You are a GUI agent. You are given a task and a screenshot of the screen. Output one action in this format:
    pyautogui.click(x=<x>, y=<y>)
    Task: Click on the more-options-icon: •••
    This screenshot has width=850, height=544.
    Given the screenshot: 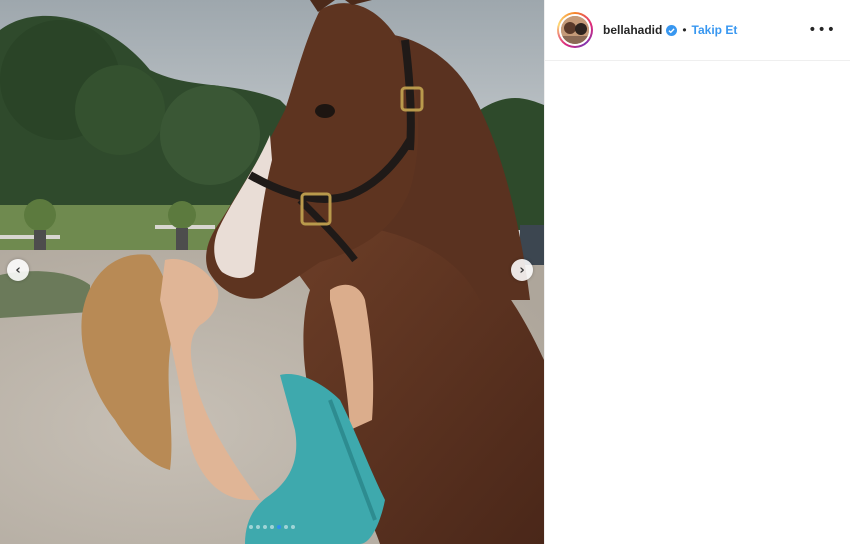 What is the action you would take?
    pyautogui.click(x=822, y=30)
    